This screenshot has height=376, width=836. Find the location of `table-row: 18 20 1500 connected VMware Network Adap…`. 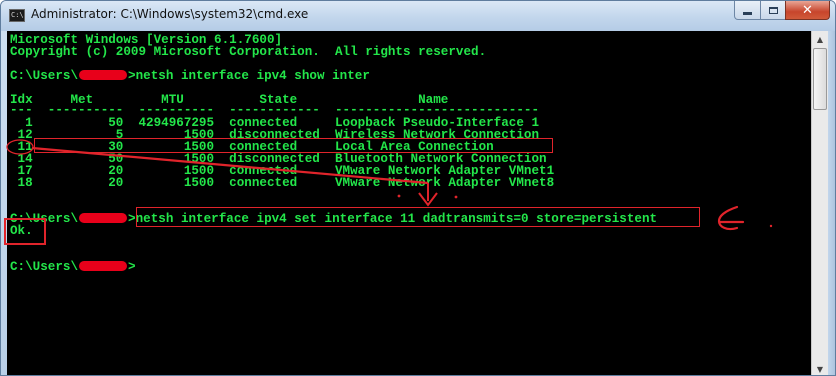

table-row: 18 20 1500 connected VMware Network Adap… is located at coordinates (282, 183).